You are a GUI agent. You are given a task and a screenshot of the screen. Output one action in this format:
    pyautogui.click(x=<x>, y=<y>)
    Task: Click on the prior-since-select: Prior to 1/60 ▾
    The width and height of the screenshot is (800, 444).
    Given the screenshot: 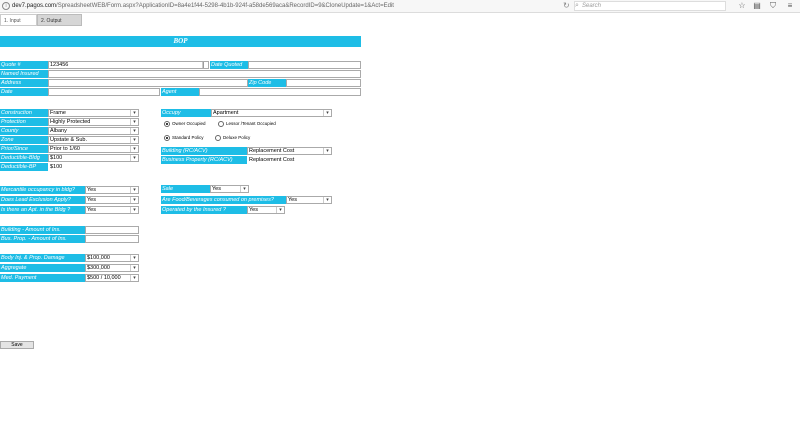 What is the action you would take?
    pyautogui.click(x=93, y=149)
    